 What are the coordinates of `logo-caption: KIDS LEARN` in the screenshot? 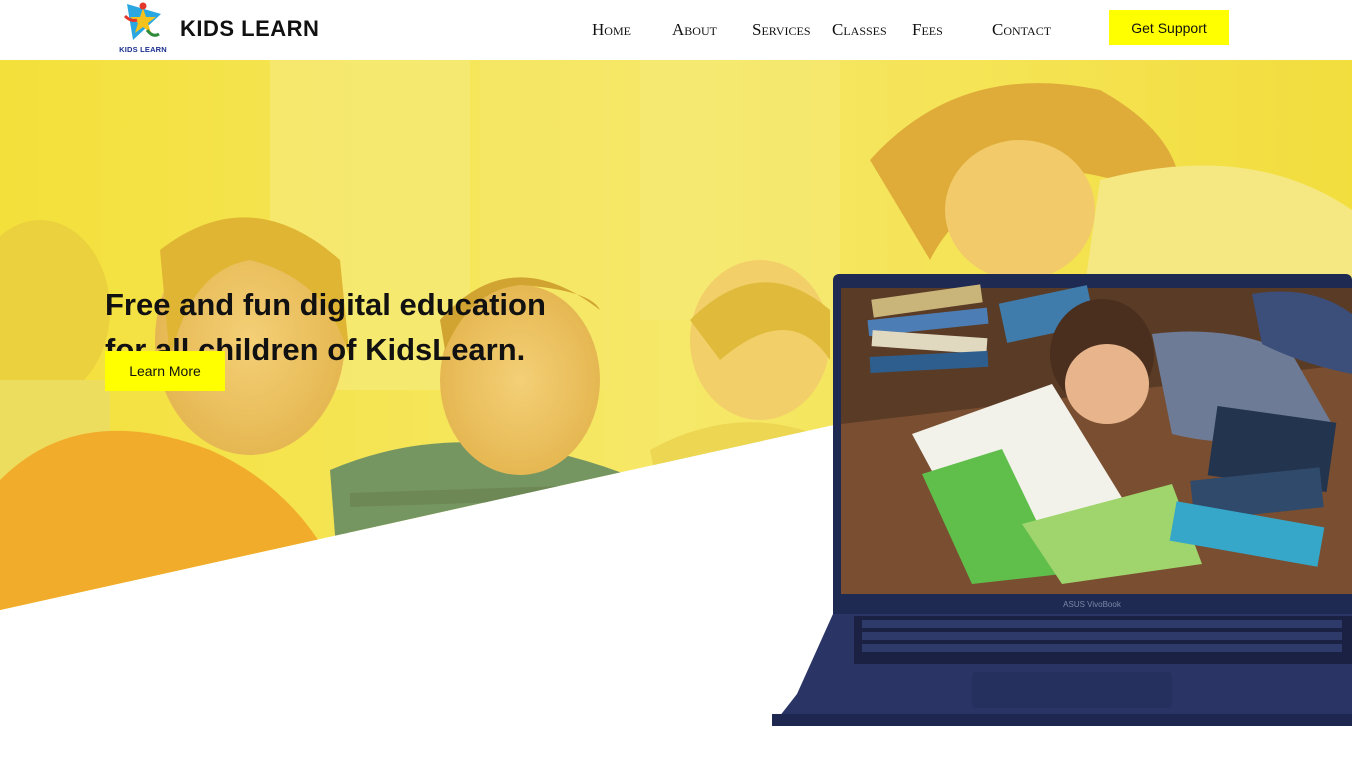 It's located at (143, 49).